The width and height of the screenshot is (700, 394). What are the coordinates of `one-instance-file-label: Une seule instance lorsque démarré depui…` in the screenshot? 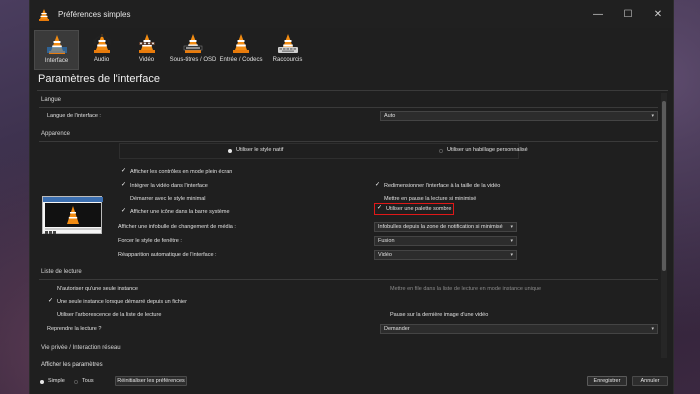 It's located at (122, 302).